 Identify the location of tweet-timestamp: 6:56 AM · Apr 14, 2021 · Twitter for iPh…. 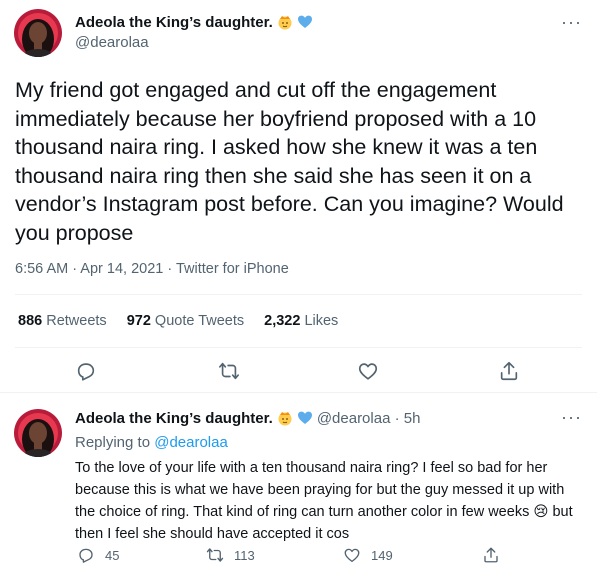
(152, 269).